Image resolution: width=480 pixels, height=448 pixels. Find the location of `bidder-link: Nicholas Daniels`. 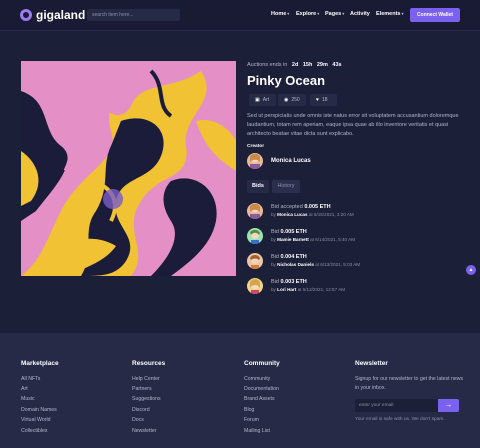

bidder-link: Nicholas Daniels is located at coordinates (295, 264).